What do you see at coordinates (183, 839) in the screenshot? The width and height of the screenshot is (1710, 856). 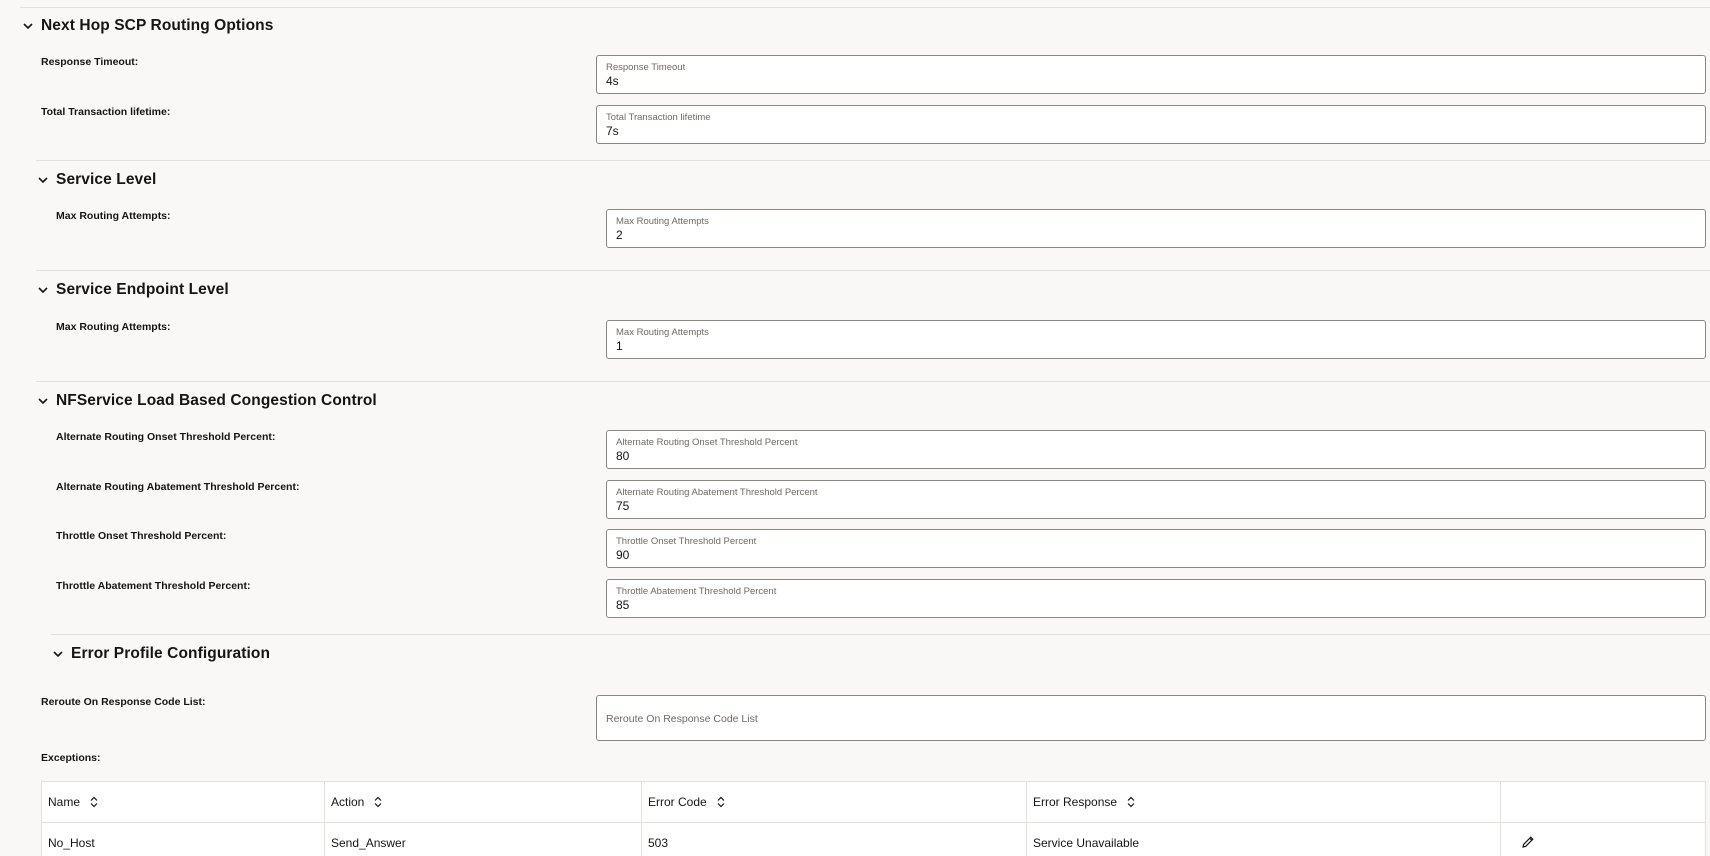 I see `cell-name: No_Host` at bounding box center [183, 839].